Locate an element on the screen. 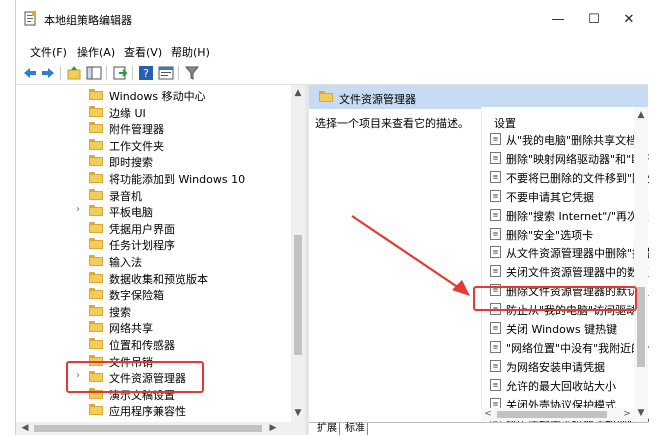 This screenshot has width=660, height=436. tree-item: 将功能添加到 Windows 10 is located at coordinates (148, 178).